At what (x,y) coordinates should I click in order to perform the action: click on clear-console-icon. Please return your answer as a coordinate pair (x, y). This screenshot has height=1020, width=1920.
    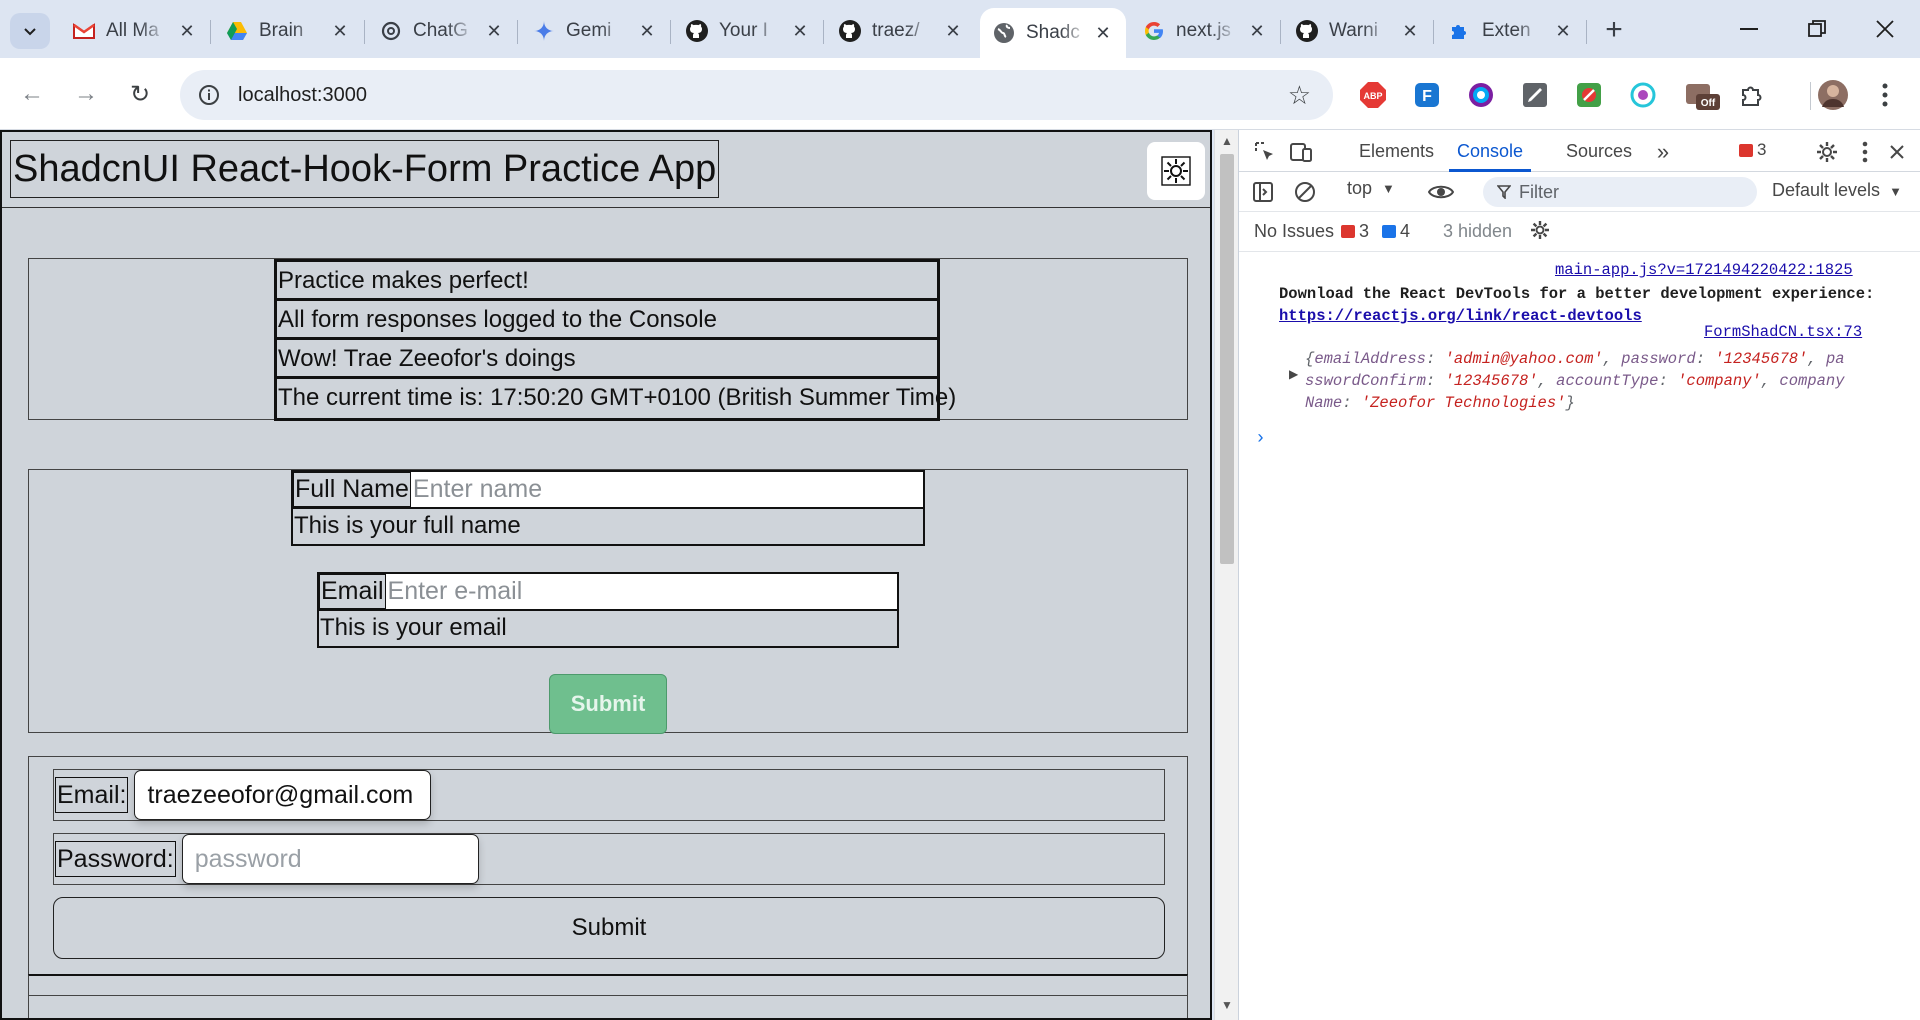
    Looking at the image, I should click on (1305, 192).